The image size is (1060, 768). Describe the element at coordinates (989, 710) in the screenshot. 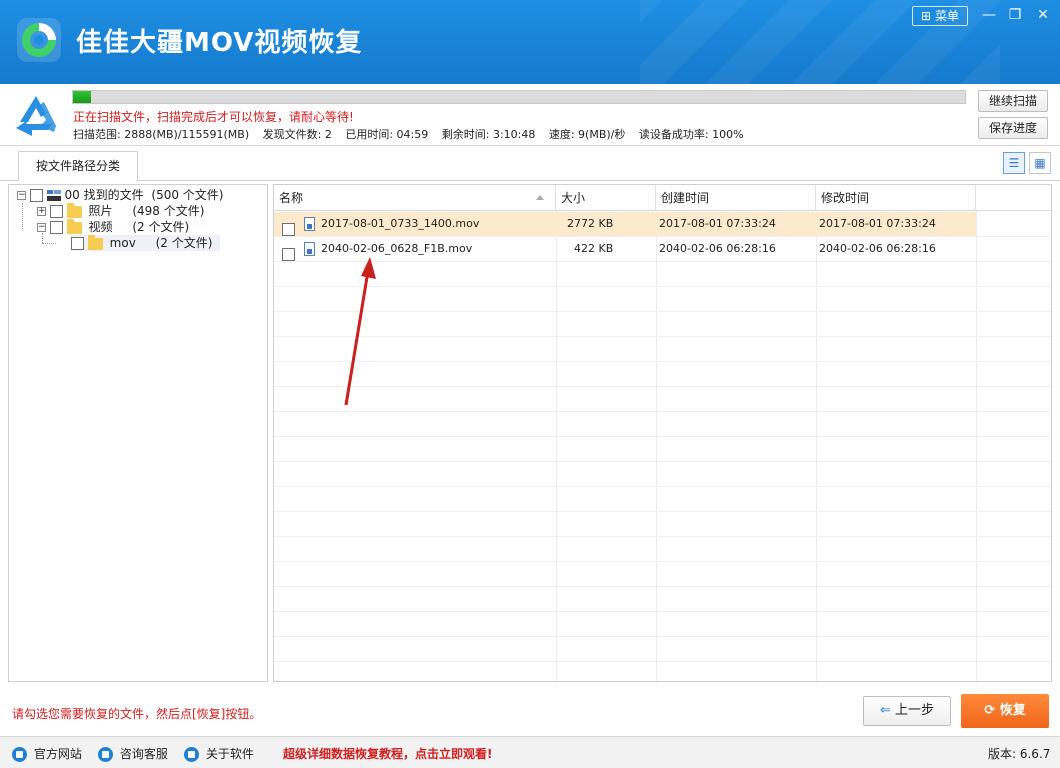

I see `refresh-icon: ⟳` at that location.